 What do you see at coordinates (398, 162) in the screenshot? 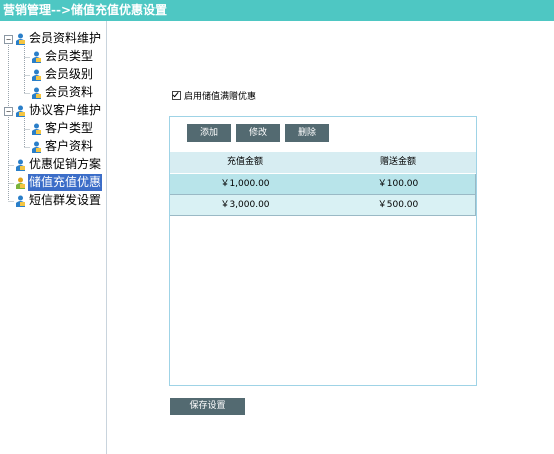
I see `column-header-bonus-amount: 赠送金额` at bounding box center [398, 162].